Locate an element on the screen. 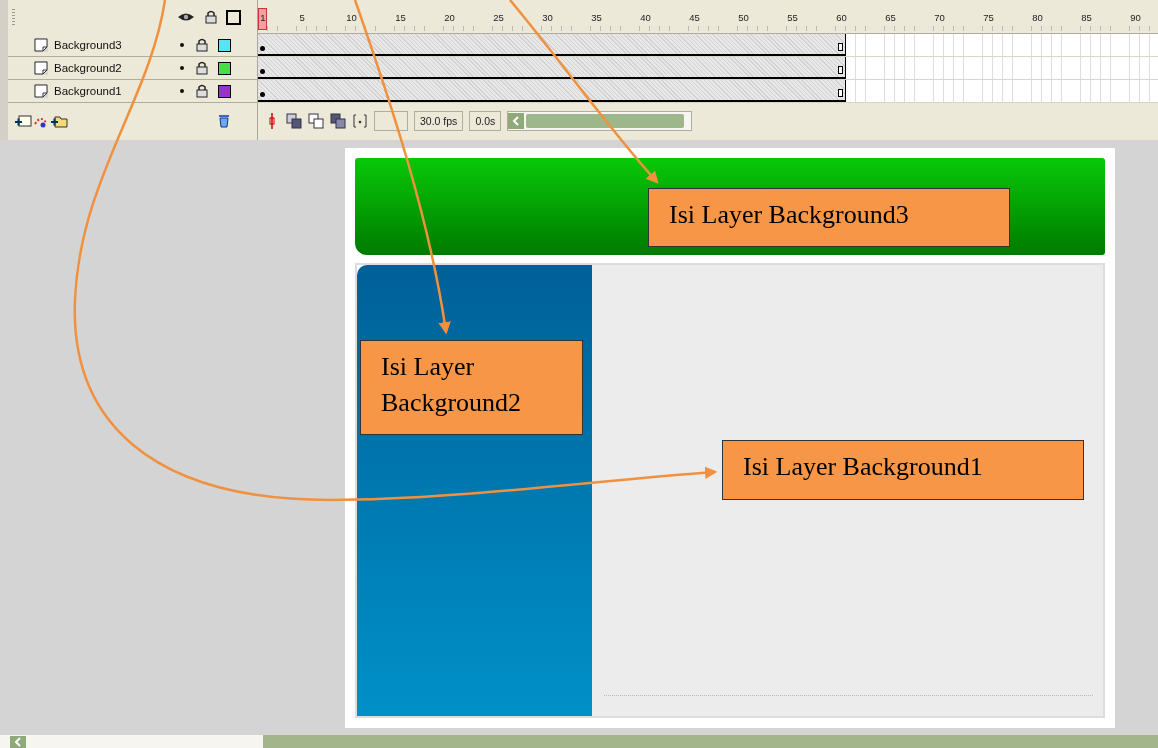 Image resolution: width=1158 pixels, height=748 pixels. frame-number: 85 is located at coordinates (1086, 17).